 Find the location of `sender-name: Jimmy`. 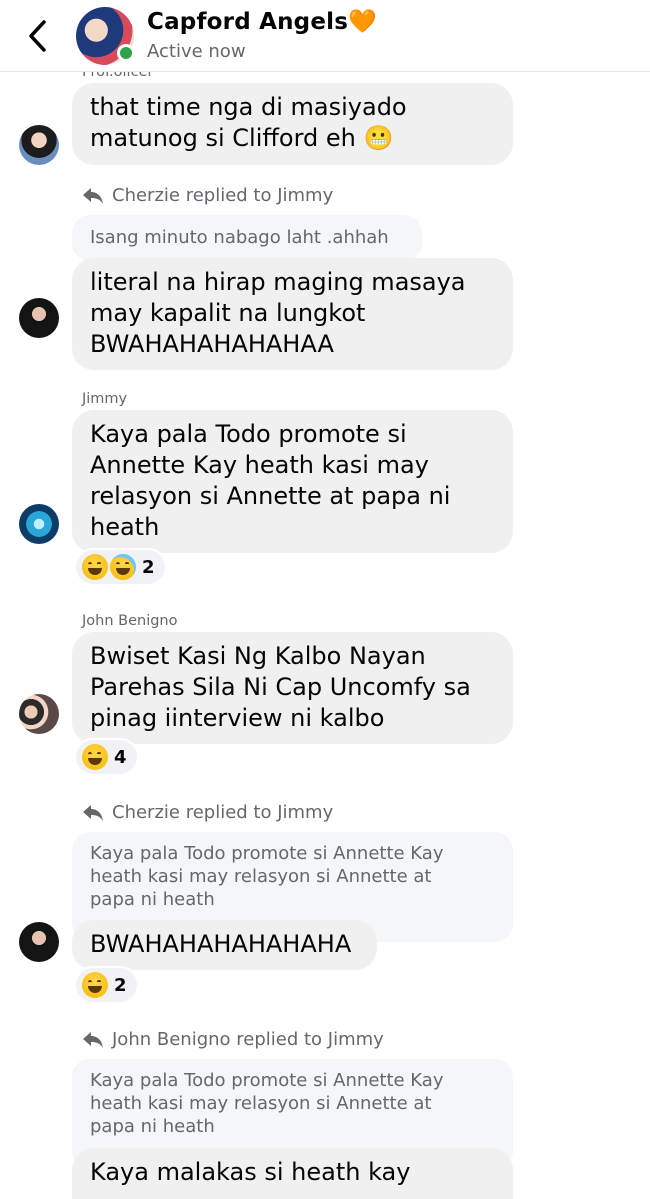

sender-name: Jimmy is located at coordinates (105, 399).